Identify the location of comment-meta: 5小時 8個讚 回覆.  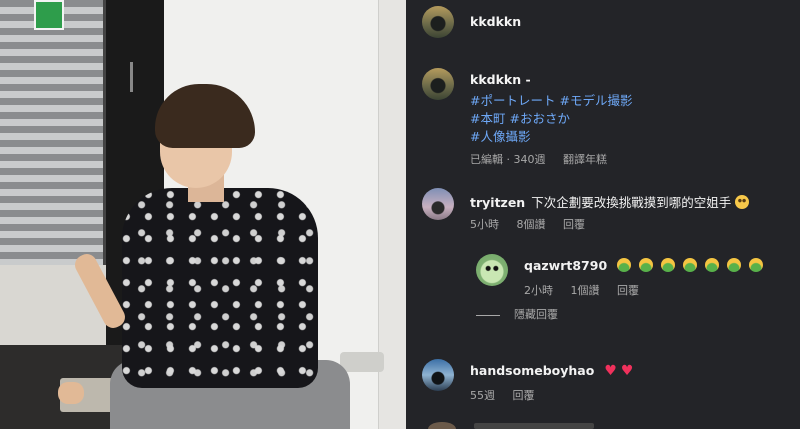
(534, 224).